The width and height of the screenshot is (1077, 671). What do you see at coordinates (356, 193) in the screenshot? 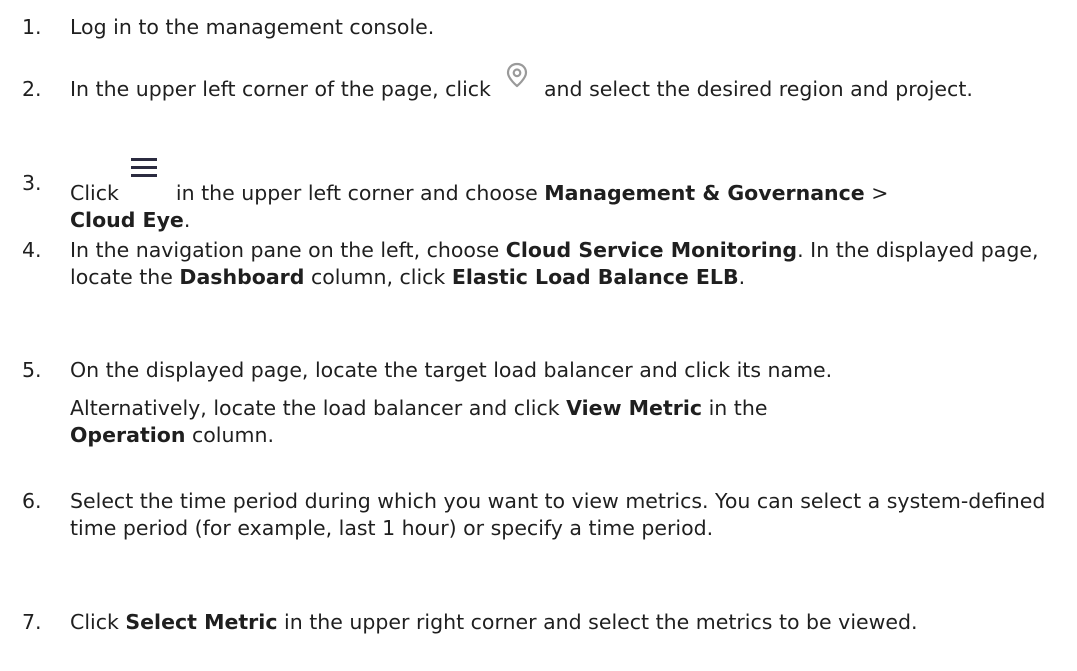
I see `text-segment: in the upper left corner and choose` at bounding box center [356, 193].